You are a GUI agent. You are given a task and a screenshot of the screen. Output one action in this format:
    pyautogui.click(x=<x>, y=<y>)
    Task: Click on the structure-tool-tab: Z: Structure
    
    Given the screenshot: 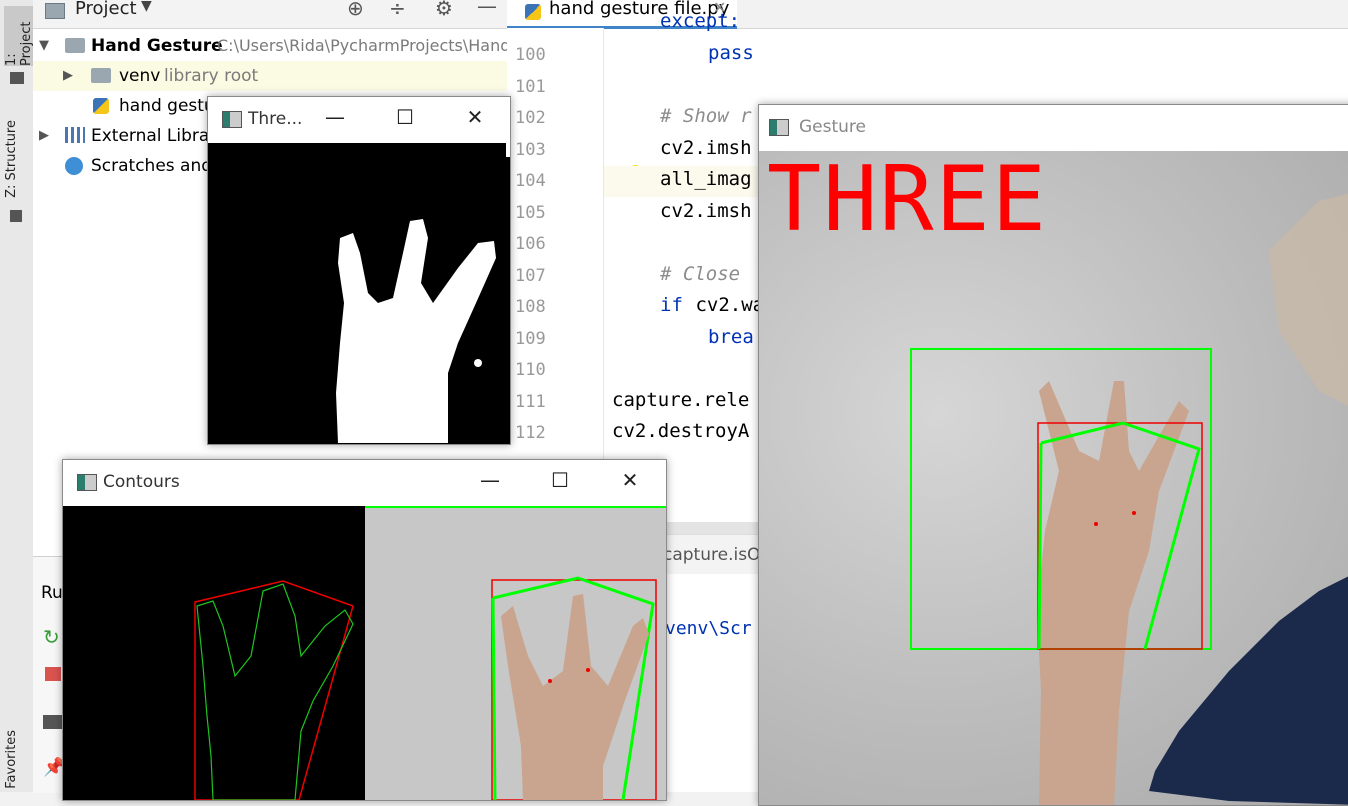 What is the action you would take?
    pyautogui.click(x=11, y=159)
    